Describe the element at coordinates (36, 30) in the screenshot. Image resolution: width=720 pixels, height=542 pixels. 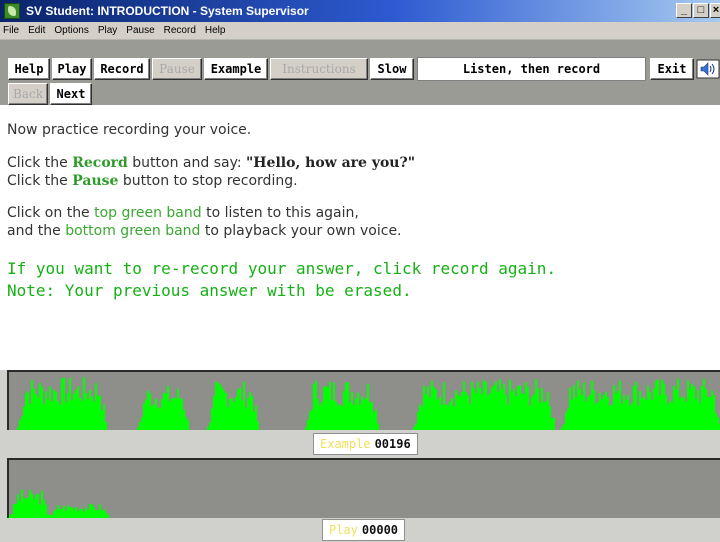
I see `menu-edit: Edit` at that location.